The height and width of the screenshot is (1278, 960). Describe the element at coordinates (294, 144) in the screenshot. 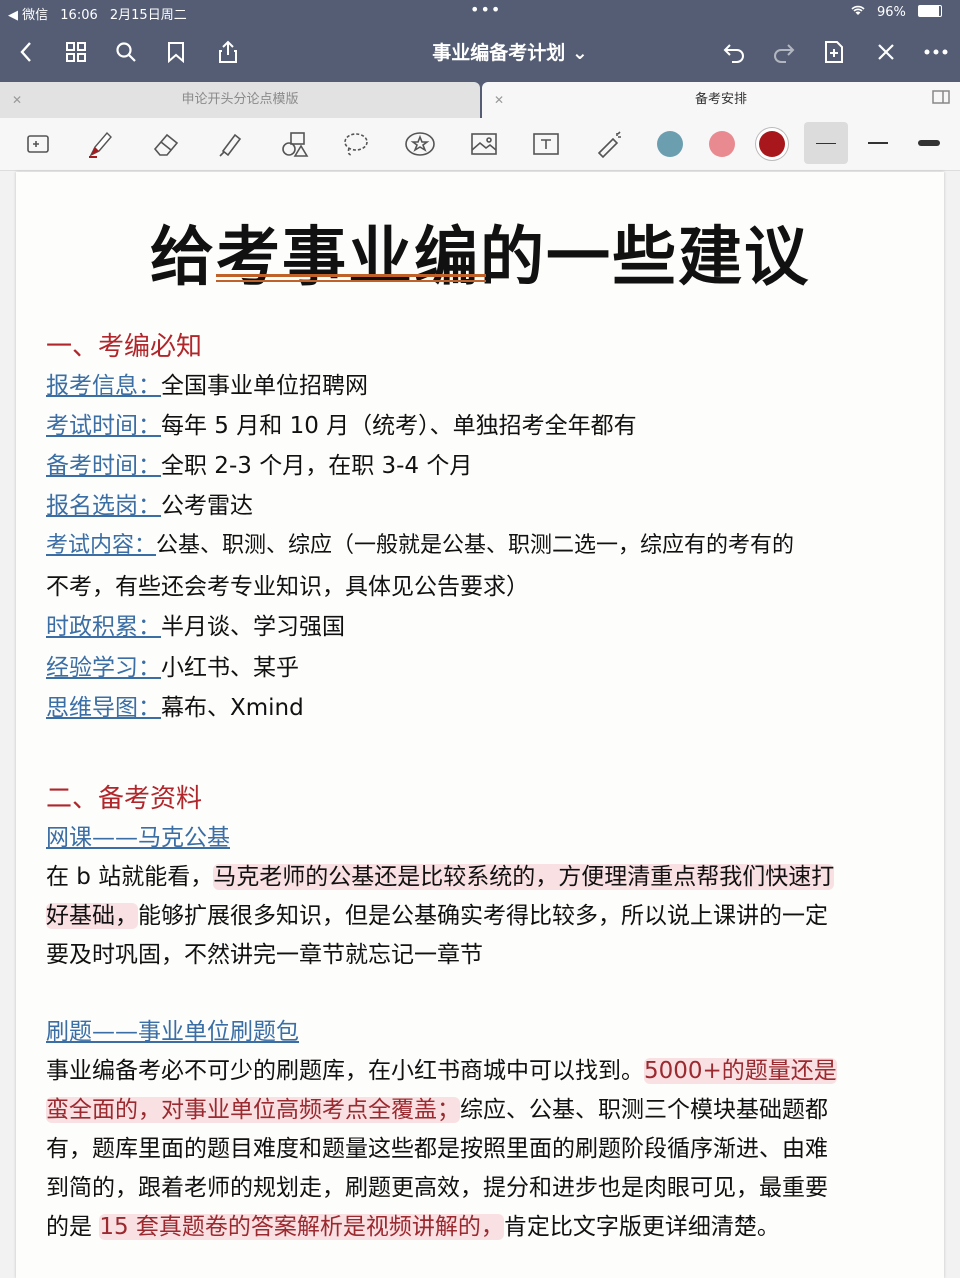

I see `shapes-icon` at that location.